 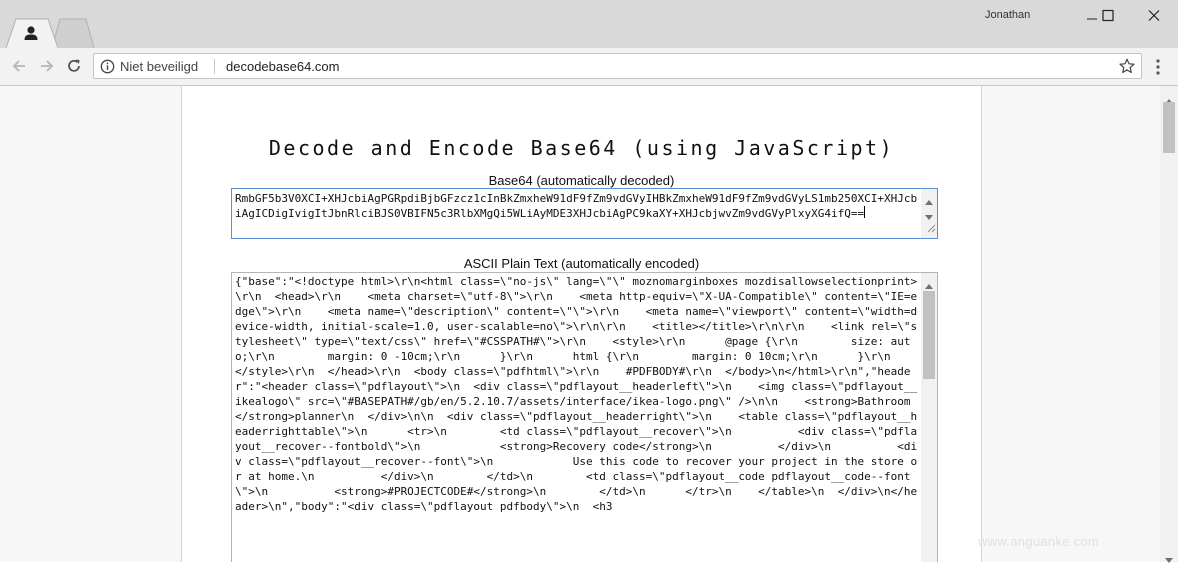 What do you see at coordinates (589, 24) in the screenshot?
I see `title-bar: Jonathan` at bounding box center [589, 24].